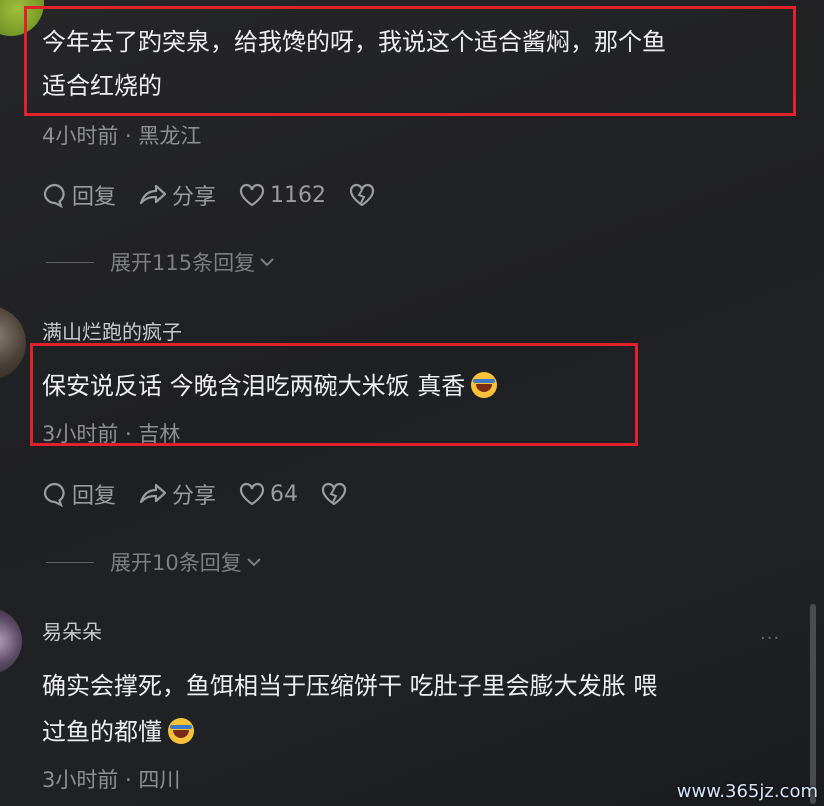  I want to click on comment-text: 适合红烧的, so click(102, 86).